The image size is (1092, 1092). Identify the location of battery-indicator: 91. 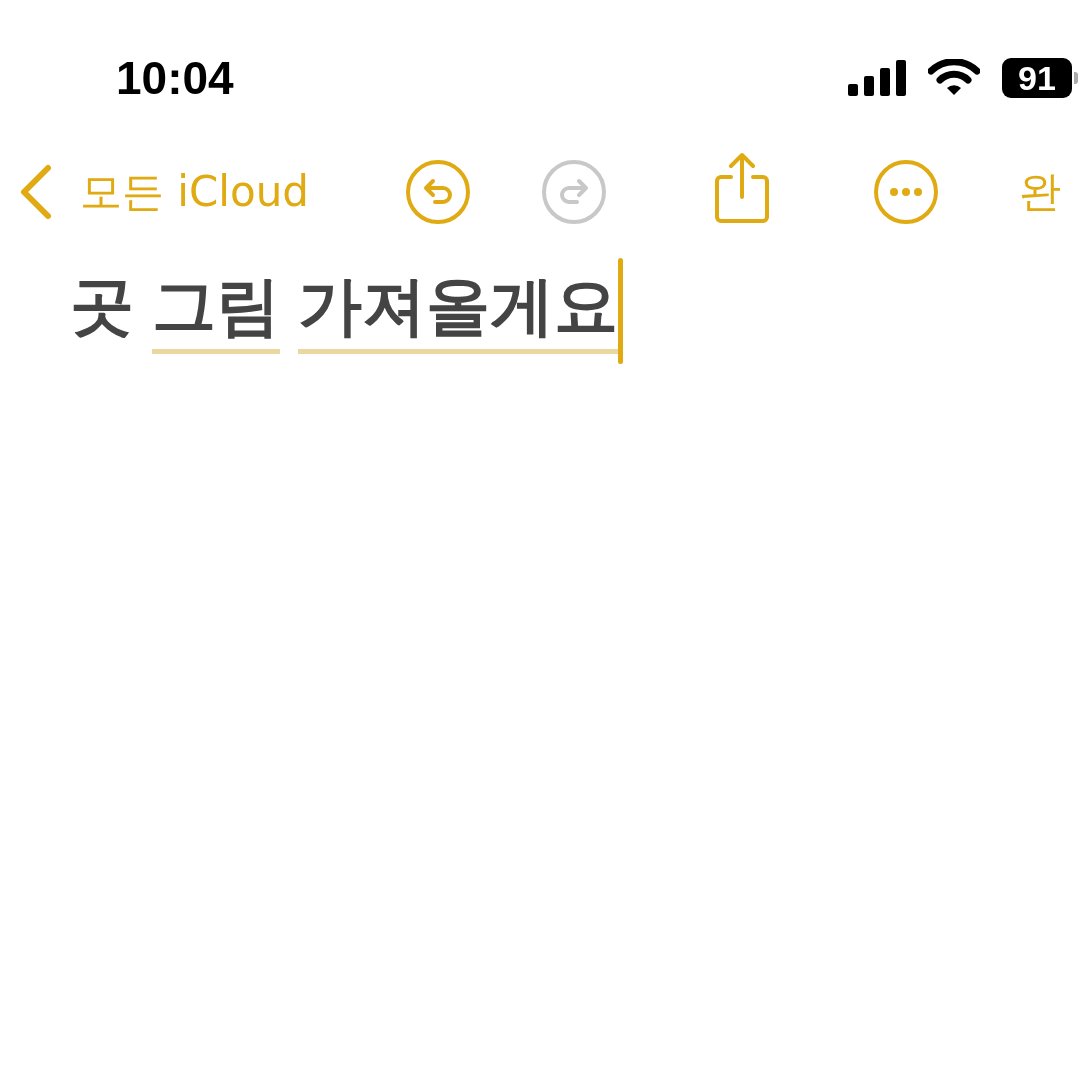
(1040, 78).